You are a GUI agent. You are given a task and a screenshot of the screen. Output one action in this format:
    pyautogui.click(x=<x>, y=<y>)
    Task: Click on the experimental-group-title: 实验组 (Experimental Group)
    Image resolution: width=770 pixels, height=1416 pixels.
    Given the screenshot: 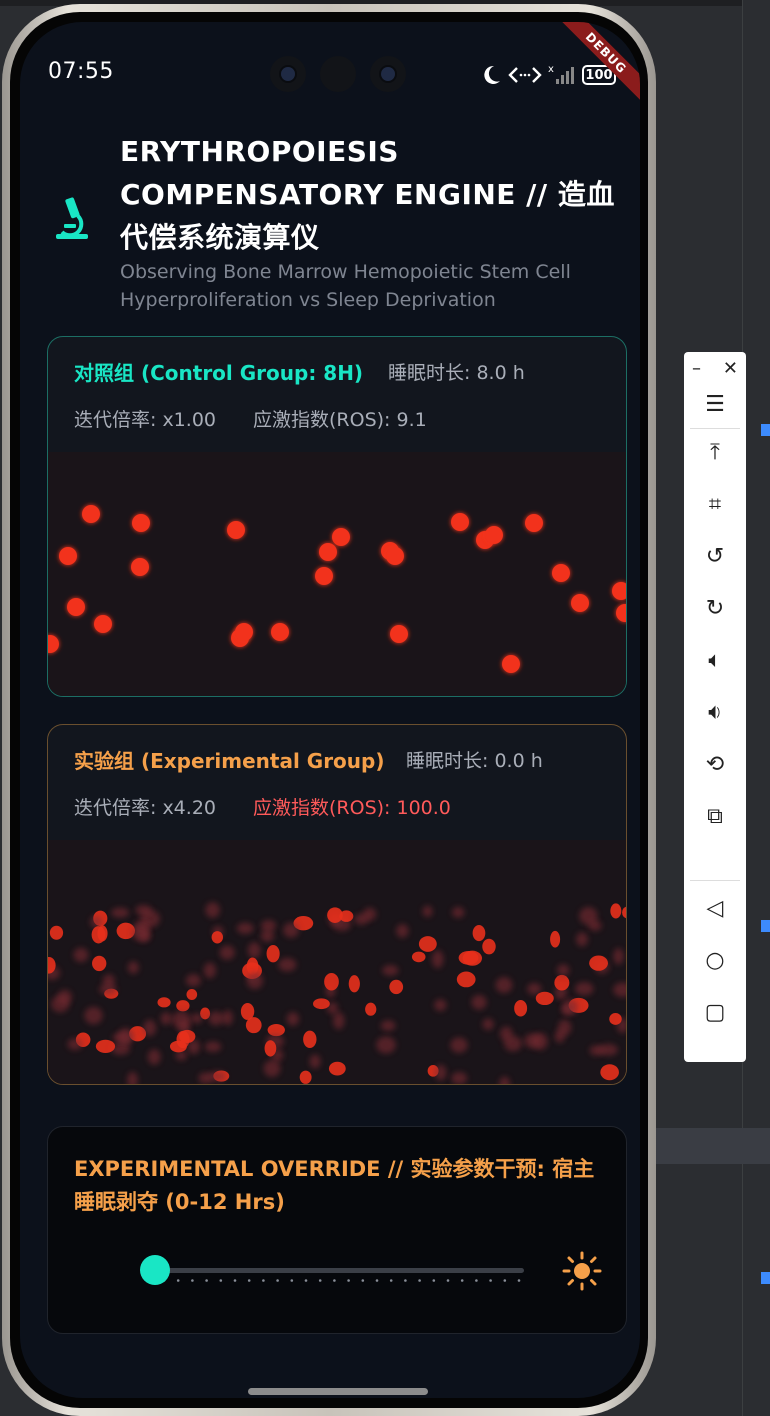 What is the action you would take?
    pyautogui.click(x=229, y=761)
    